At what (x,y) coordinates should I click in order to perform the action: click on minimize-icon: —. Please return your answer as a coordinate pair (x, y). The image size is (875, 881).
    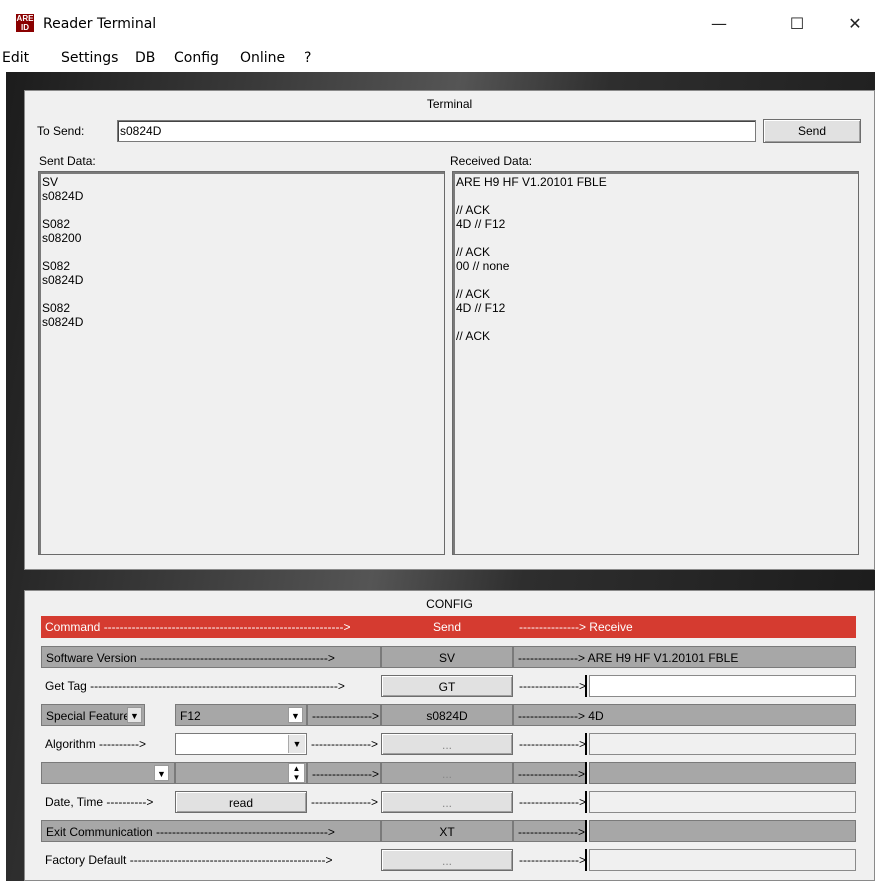
    Looking at the image, I should click on (719, 24).